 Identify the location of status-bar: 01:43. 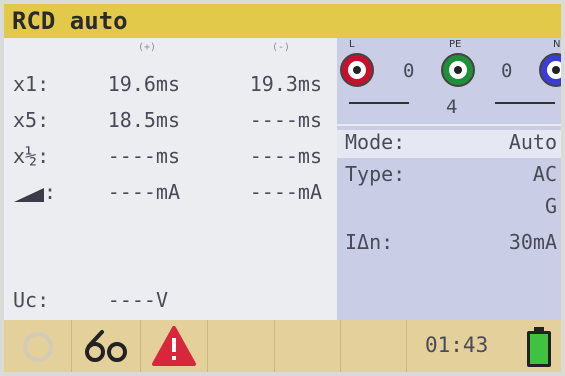
(282, 346).